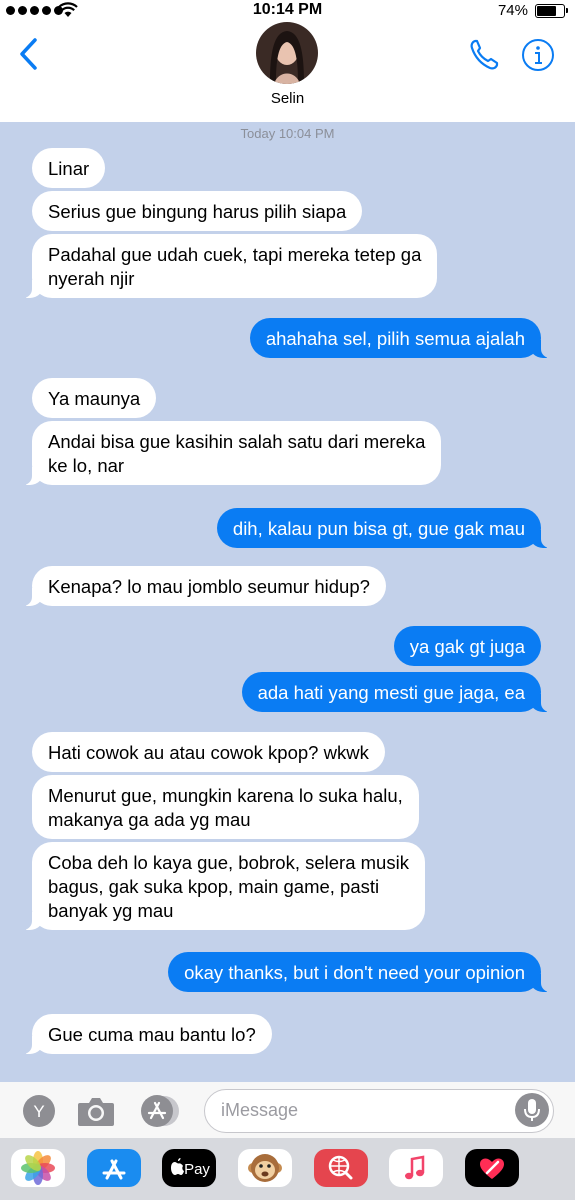 The height and width of the screenshot is (1200, 575). What do you see at coordinates (38, 1168) in the screenshot?
I see `photos-app-icon` at bounding box center [38, 1168].